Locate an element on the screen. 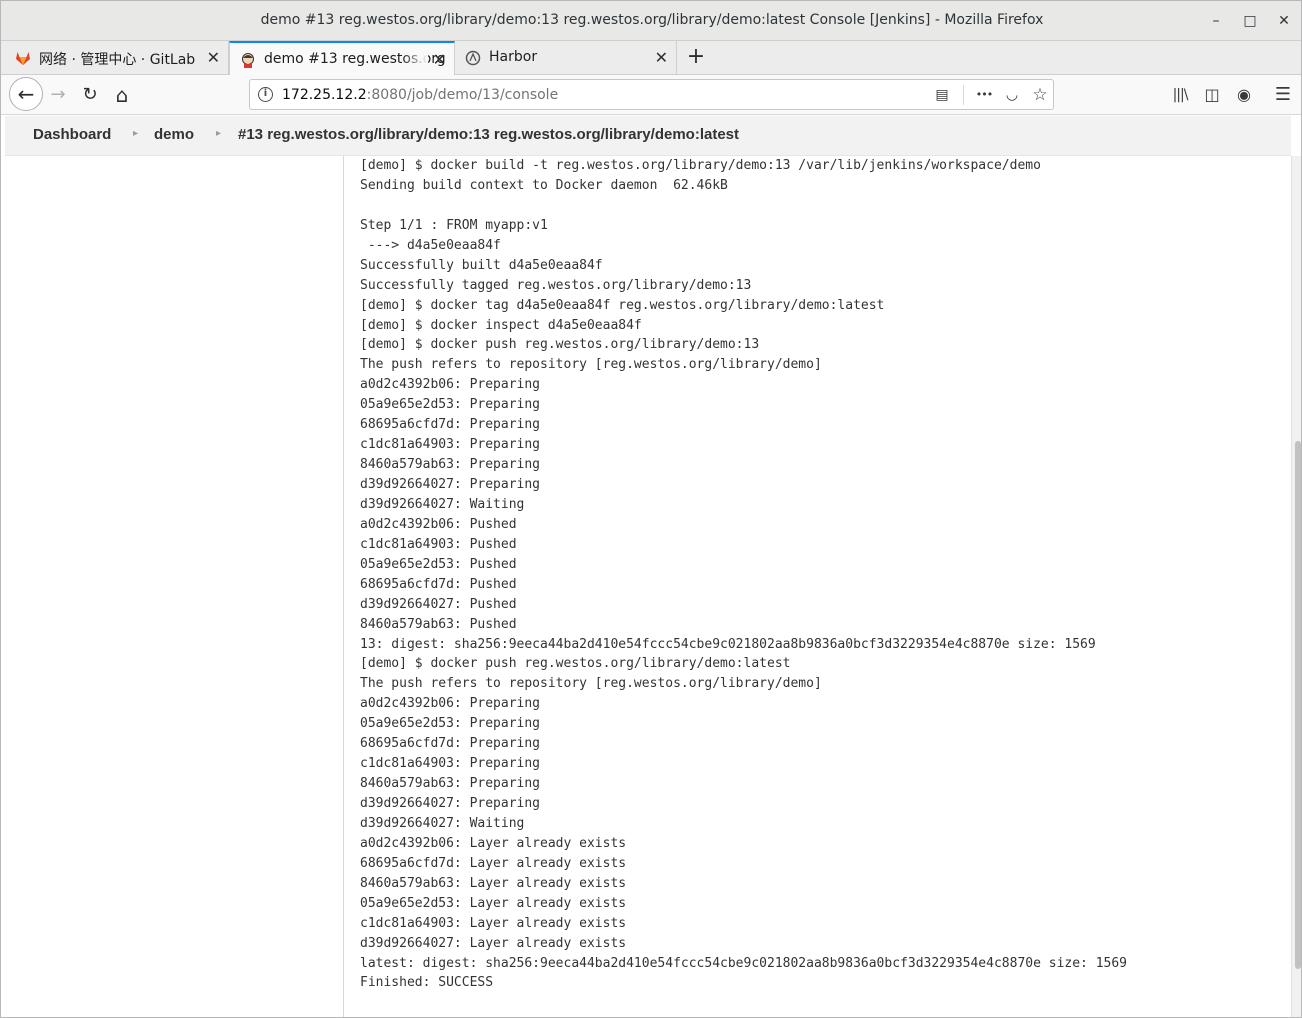 This screenshot has width=1302, height=1018. bookmark-star-icon: ☆ is located at coordinates (1040, 95).